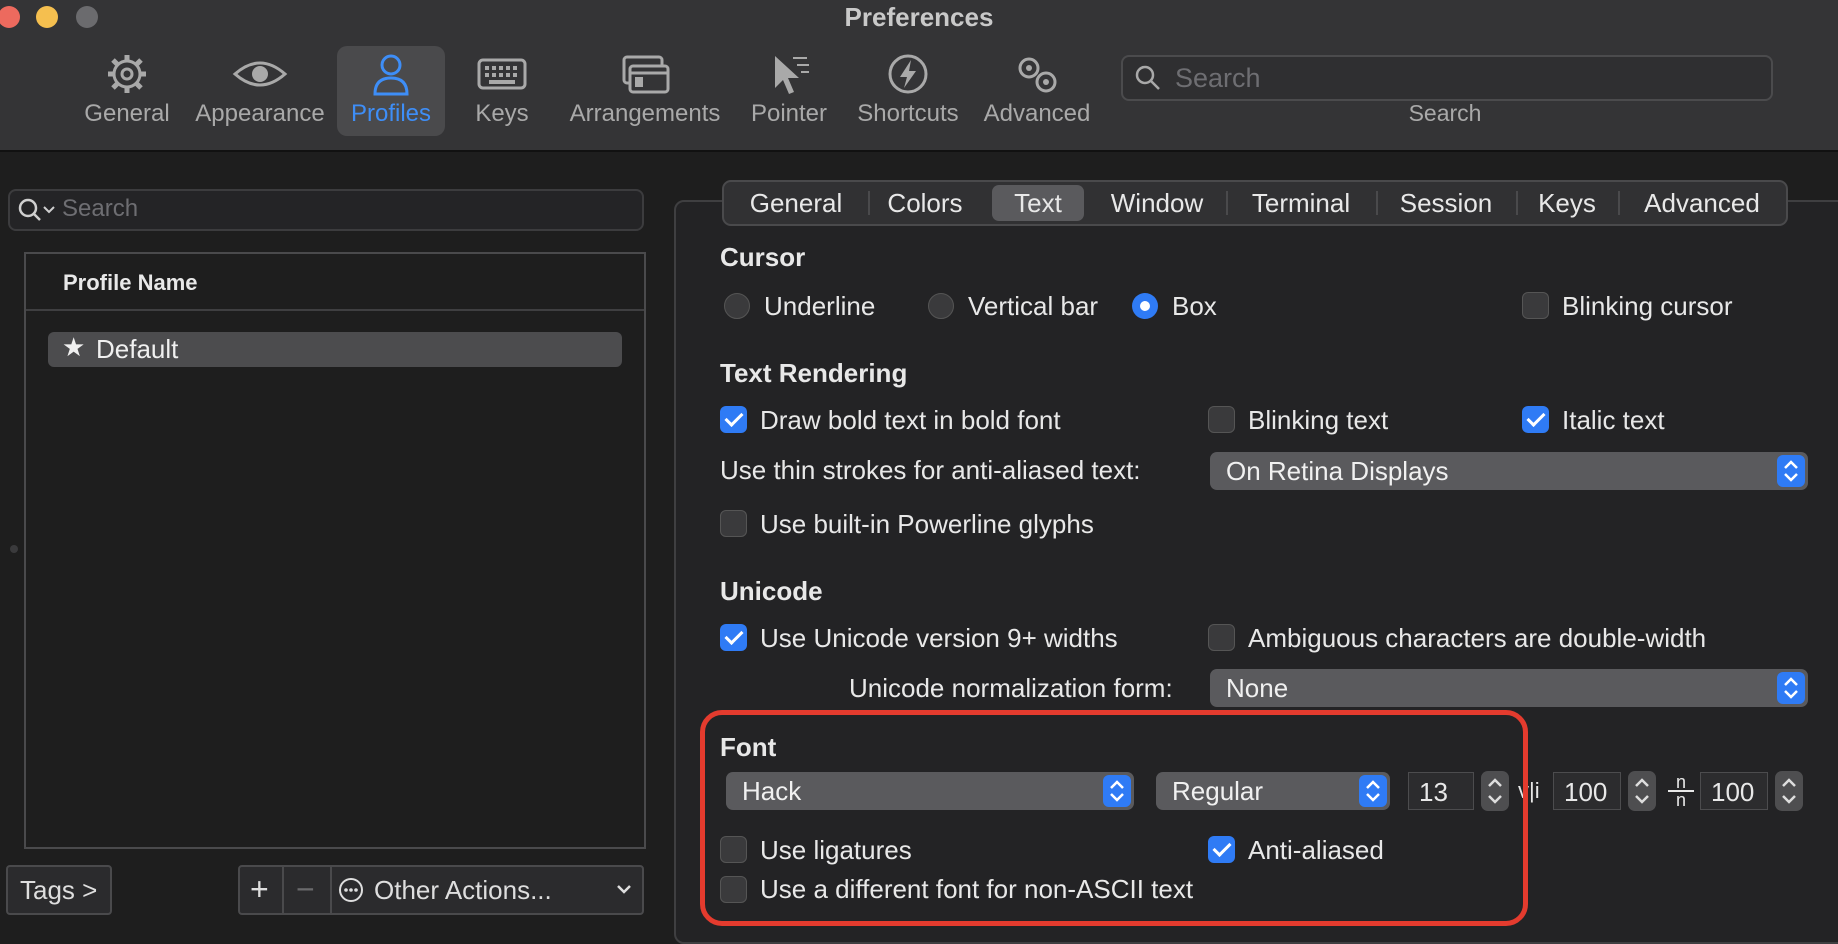 This screenshot has width=1838, height=944. Describe the element at coordinates (939, 638) in the screenshot. I see `unicode-widths-label: Use Unicode version 9+ widths` at that location.